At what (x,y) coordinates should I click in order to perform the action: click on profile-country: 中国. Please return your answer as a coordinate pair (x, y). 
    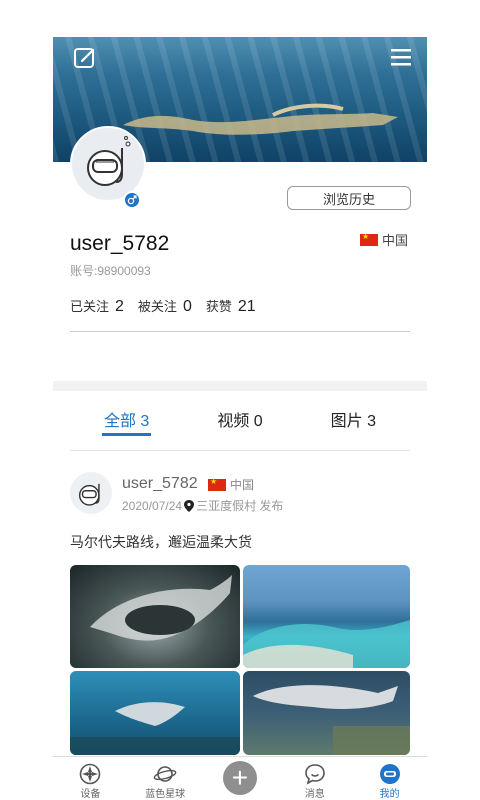
    Looking at the image, I should click on (384, 239).